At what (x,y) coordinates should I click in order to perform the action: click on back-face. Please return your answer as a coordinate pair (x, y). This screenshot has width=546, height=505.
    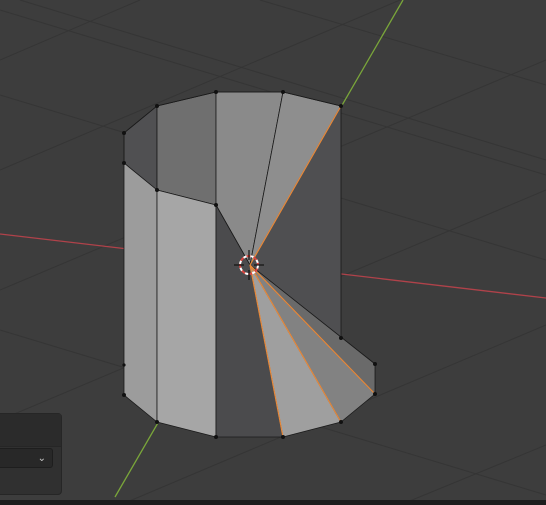
    Looking at the image, I should click on (186, 148).